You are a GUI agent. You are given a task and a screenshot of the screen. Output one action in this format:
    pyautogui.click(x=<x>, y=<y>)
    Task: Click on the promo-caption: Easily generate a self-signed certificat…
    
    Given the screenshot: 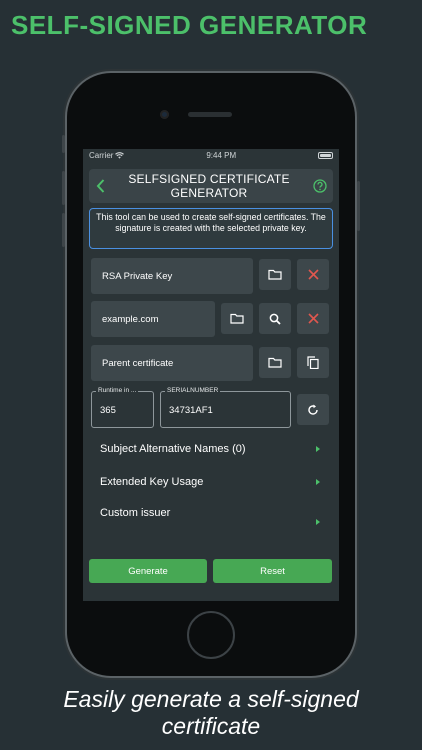 What is the action you would take?
    pyautogui.click(x=211, y=712)
    